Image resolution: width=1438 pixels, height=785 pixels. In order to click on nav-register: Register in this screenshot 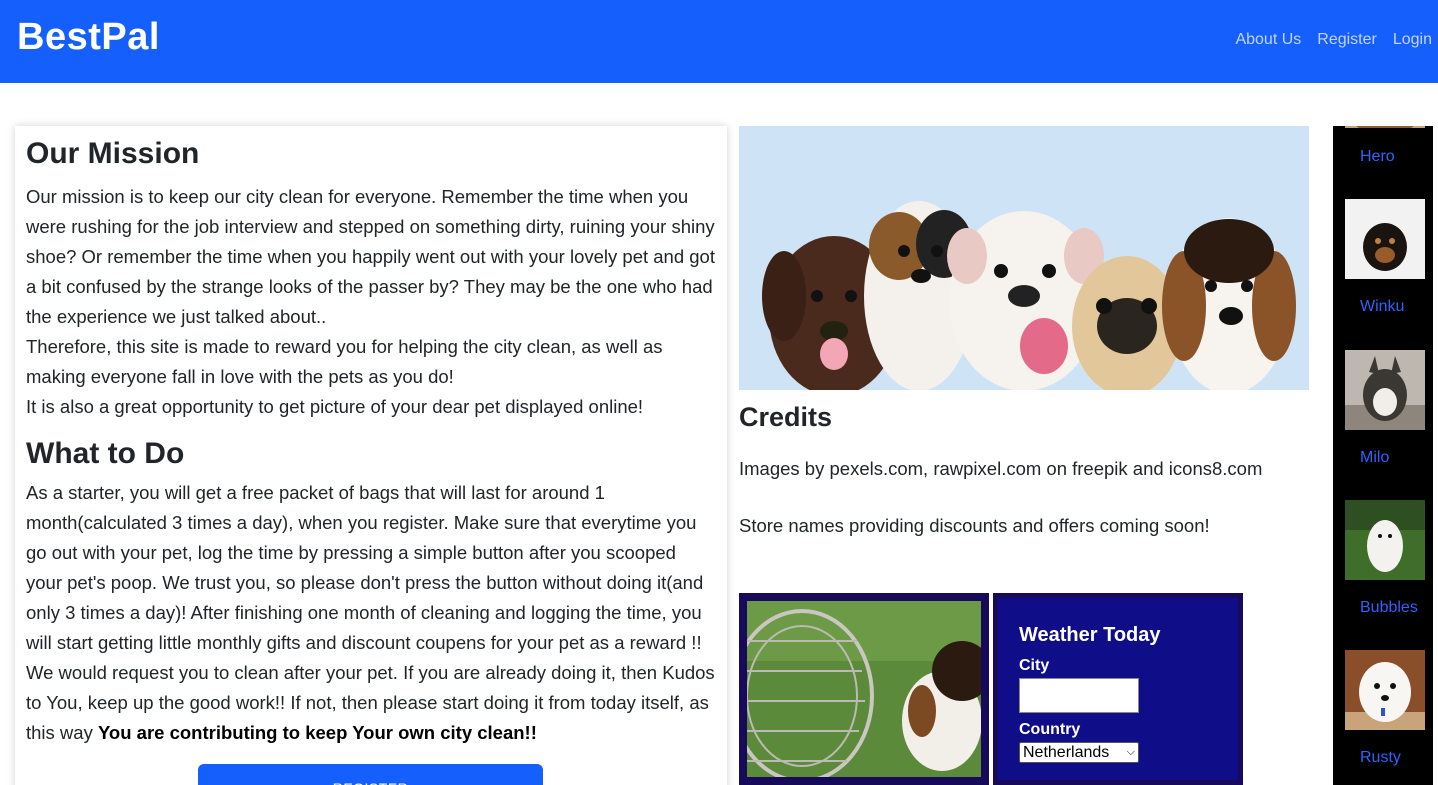, I will do `click(1347, 40)`.